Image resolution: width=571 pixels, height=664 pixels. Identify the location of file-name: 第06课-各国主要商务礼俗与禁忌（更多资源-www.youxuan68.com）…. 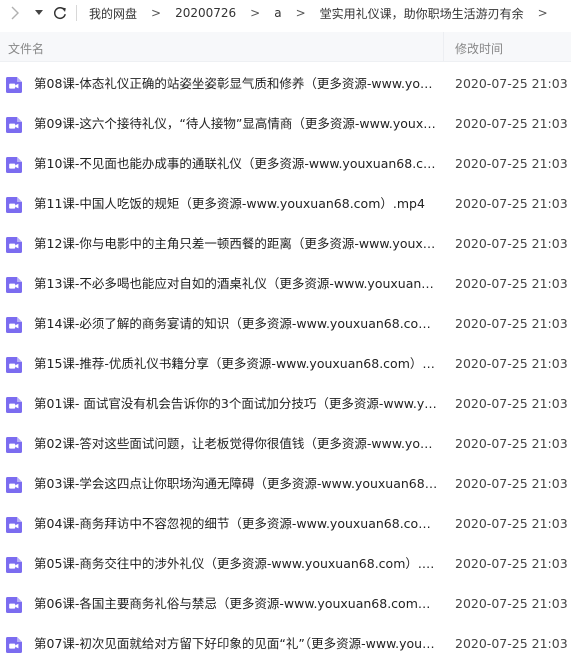
(236, 604).